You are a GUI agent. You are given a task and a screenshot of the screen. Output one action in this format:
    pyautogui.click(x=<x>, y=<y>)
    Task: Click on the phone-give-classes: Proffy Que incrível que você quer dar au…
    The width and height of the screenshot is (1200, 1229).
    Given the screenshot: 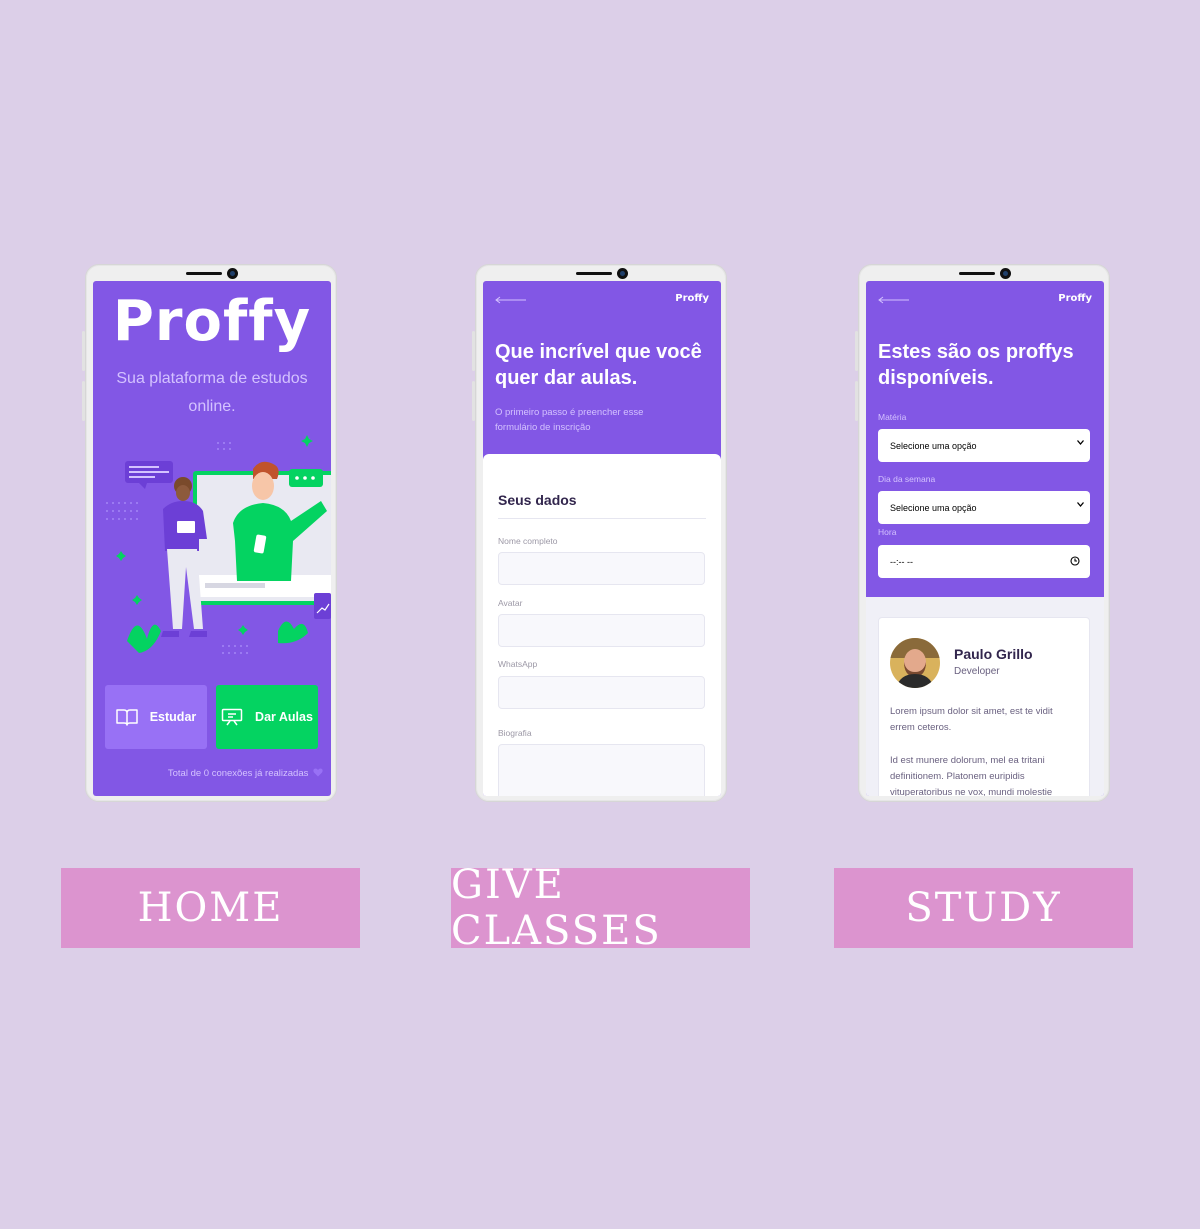 What is the action you would take?
    pyautogui.click(x=599, y=533)
    